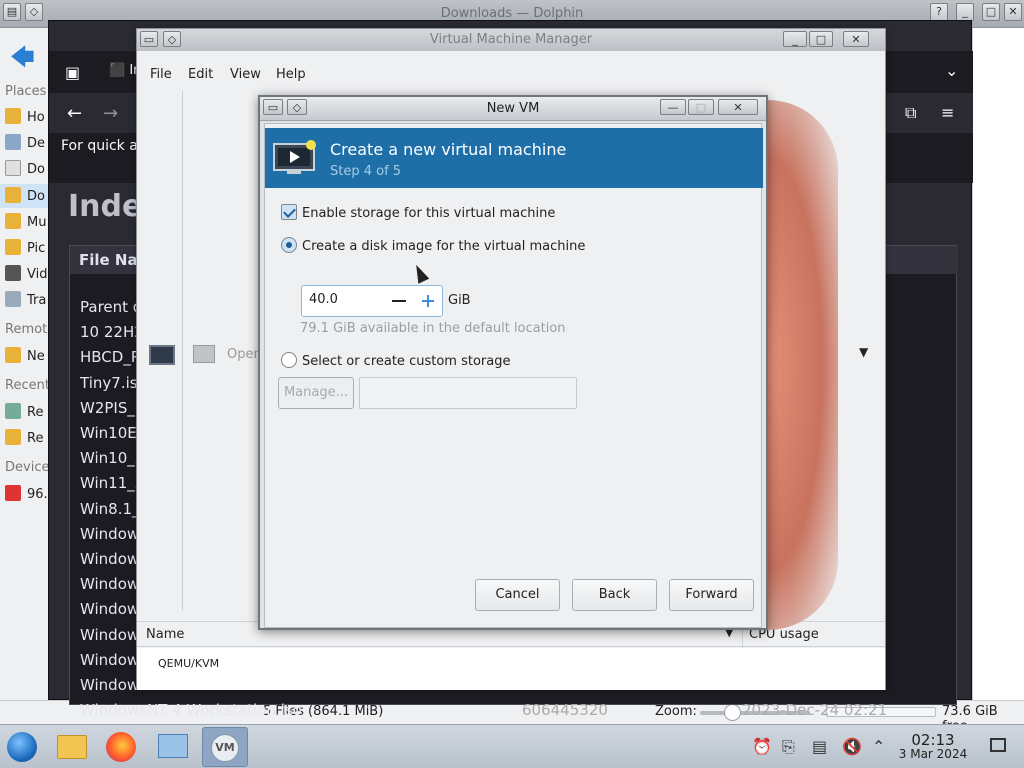 This screenshot has width=1024, height=768. Describe the element at coordinates (112, 408) in the screenshot. I see `file-row: W2PIS_E` at that location.